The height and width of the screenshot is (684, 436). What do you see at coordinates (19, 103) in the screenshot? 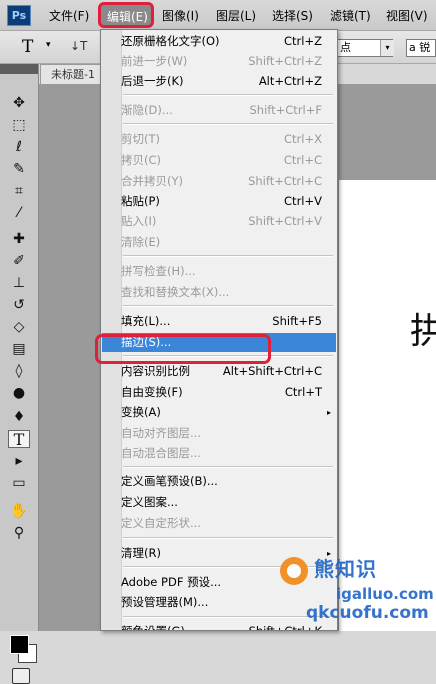
I see `move-tool-icon: ✥` at bounding box center [19, 103].